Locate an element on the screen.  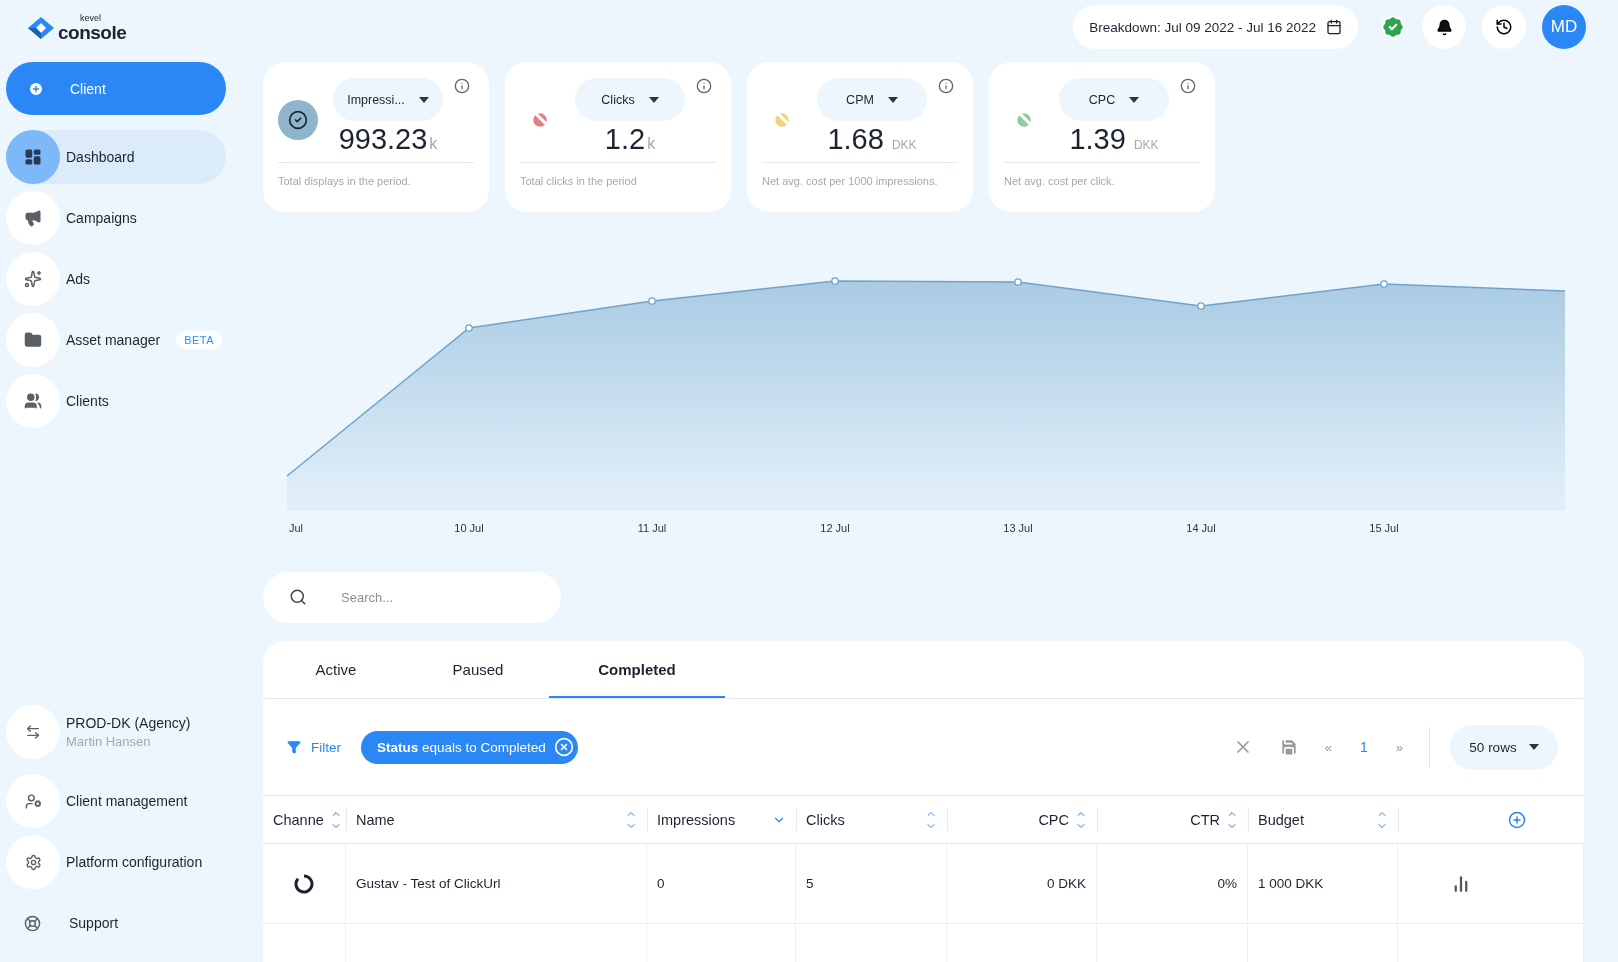
nav-item: Clients is located at coordinates (116, 401).